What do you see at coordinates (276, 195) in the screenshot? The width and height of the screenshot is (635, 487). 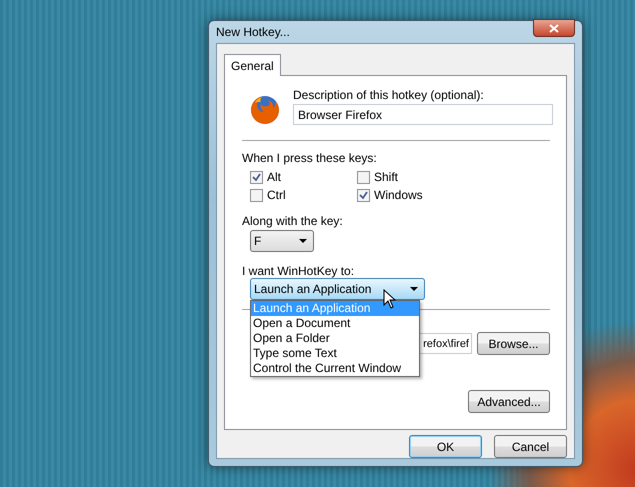 I see `checkbox-label: Ctrl` at bounding box center [276, 195].